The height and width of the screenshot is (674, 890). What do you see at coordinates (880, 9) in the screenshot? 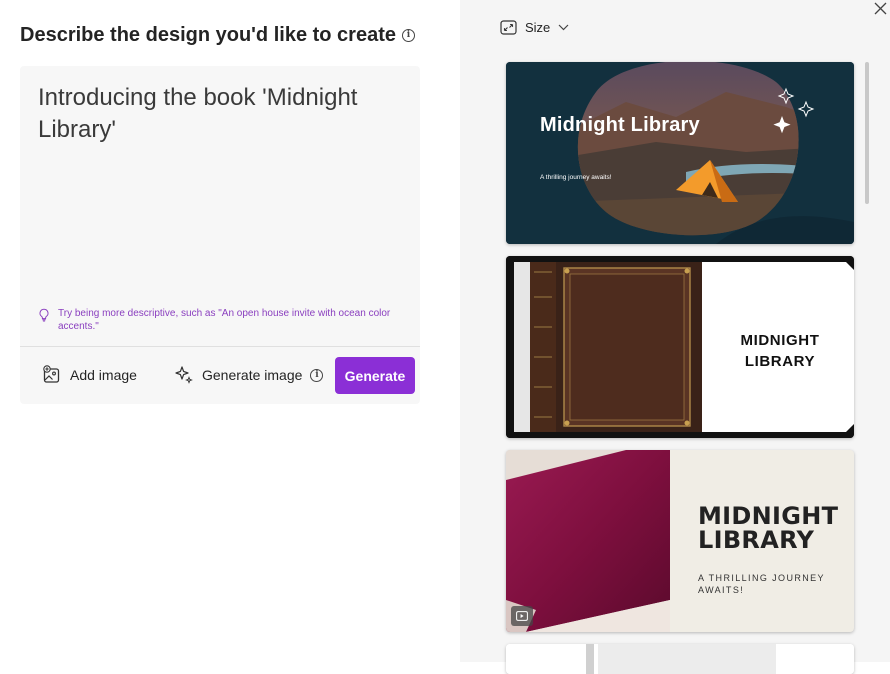
I see `close-icon` at bounding box center [880, 9].